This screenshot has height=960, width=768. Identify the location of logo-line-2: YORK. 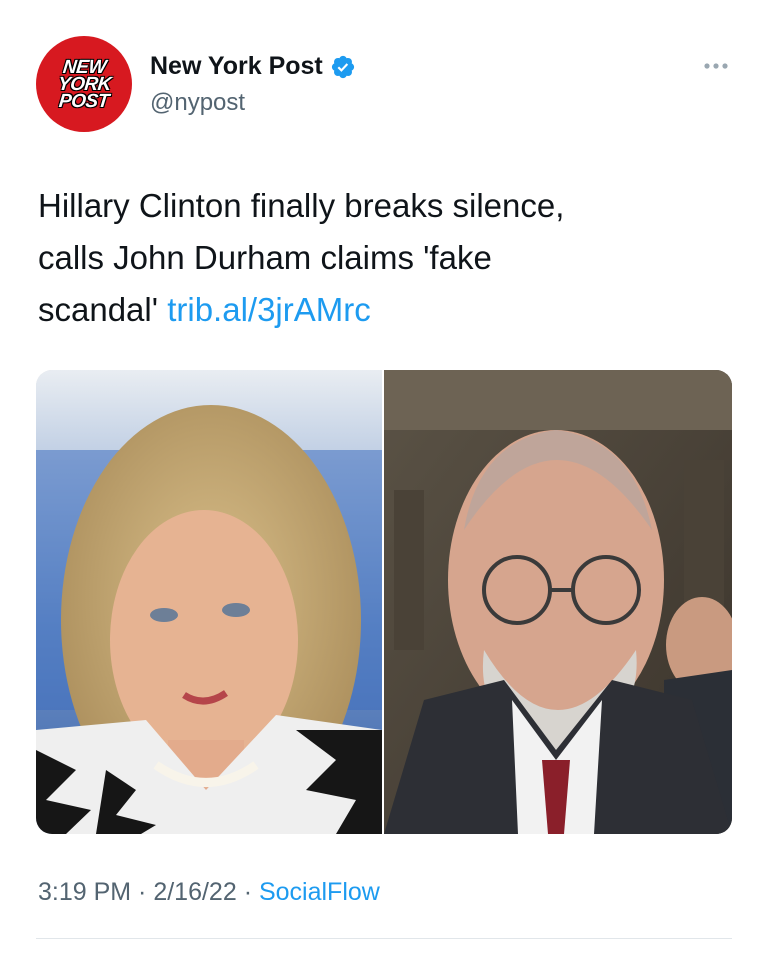
(84, 84).